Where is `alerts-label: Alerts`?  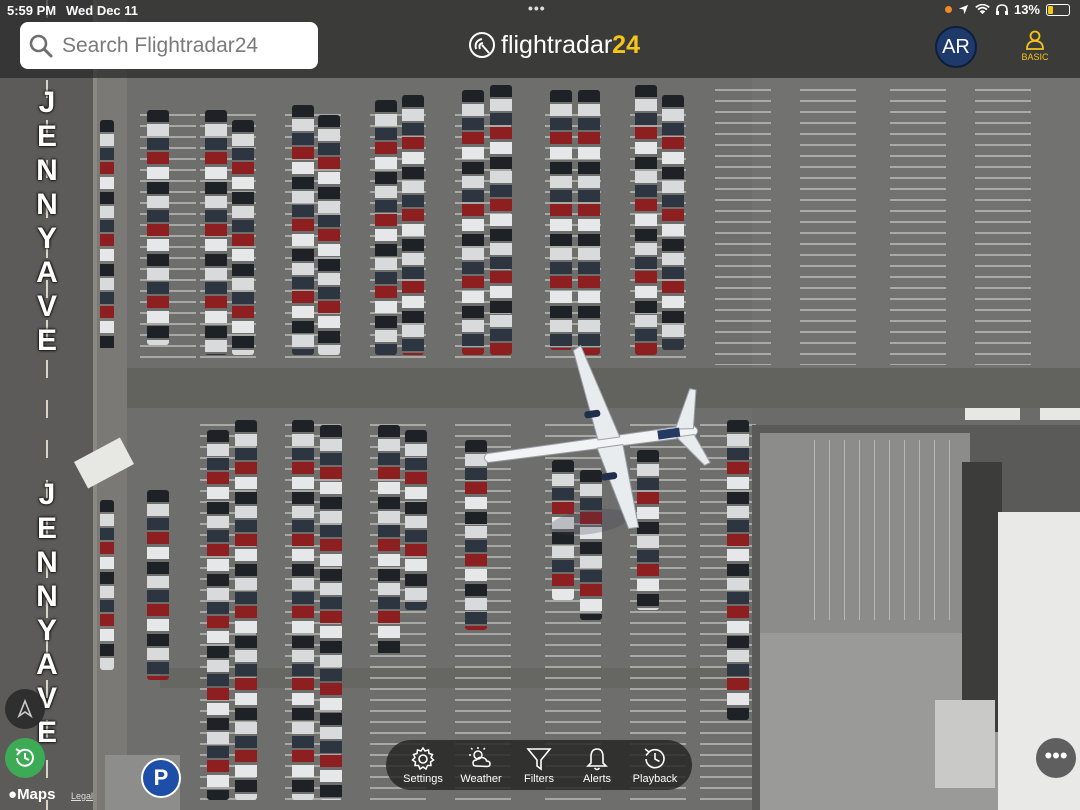 alerts-label: Alerts is located at coordinates (597, 778).